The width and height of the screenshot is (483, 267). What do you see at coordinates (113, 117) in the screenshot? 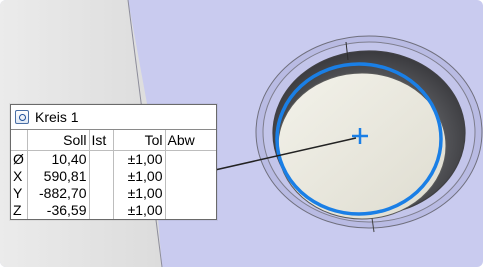
I see `callout-header: Kreis 1` at bounding box center [113, 117].